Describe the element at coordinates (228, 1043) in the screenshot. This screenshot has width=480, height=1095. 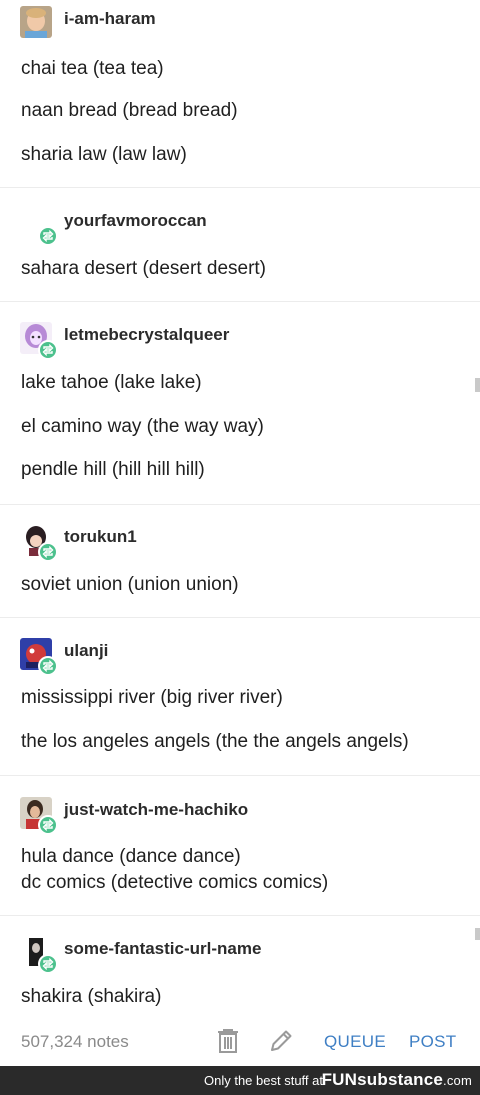
I see `trash-icon` at that location.